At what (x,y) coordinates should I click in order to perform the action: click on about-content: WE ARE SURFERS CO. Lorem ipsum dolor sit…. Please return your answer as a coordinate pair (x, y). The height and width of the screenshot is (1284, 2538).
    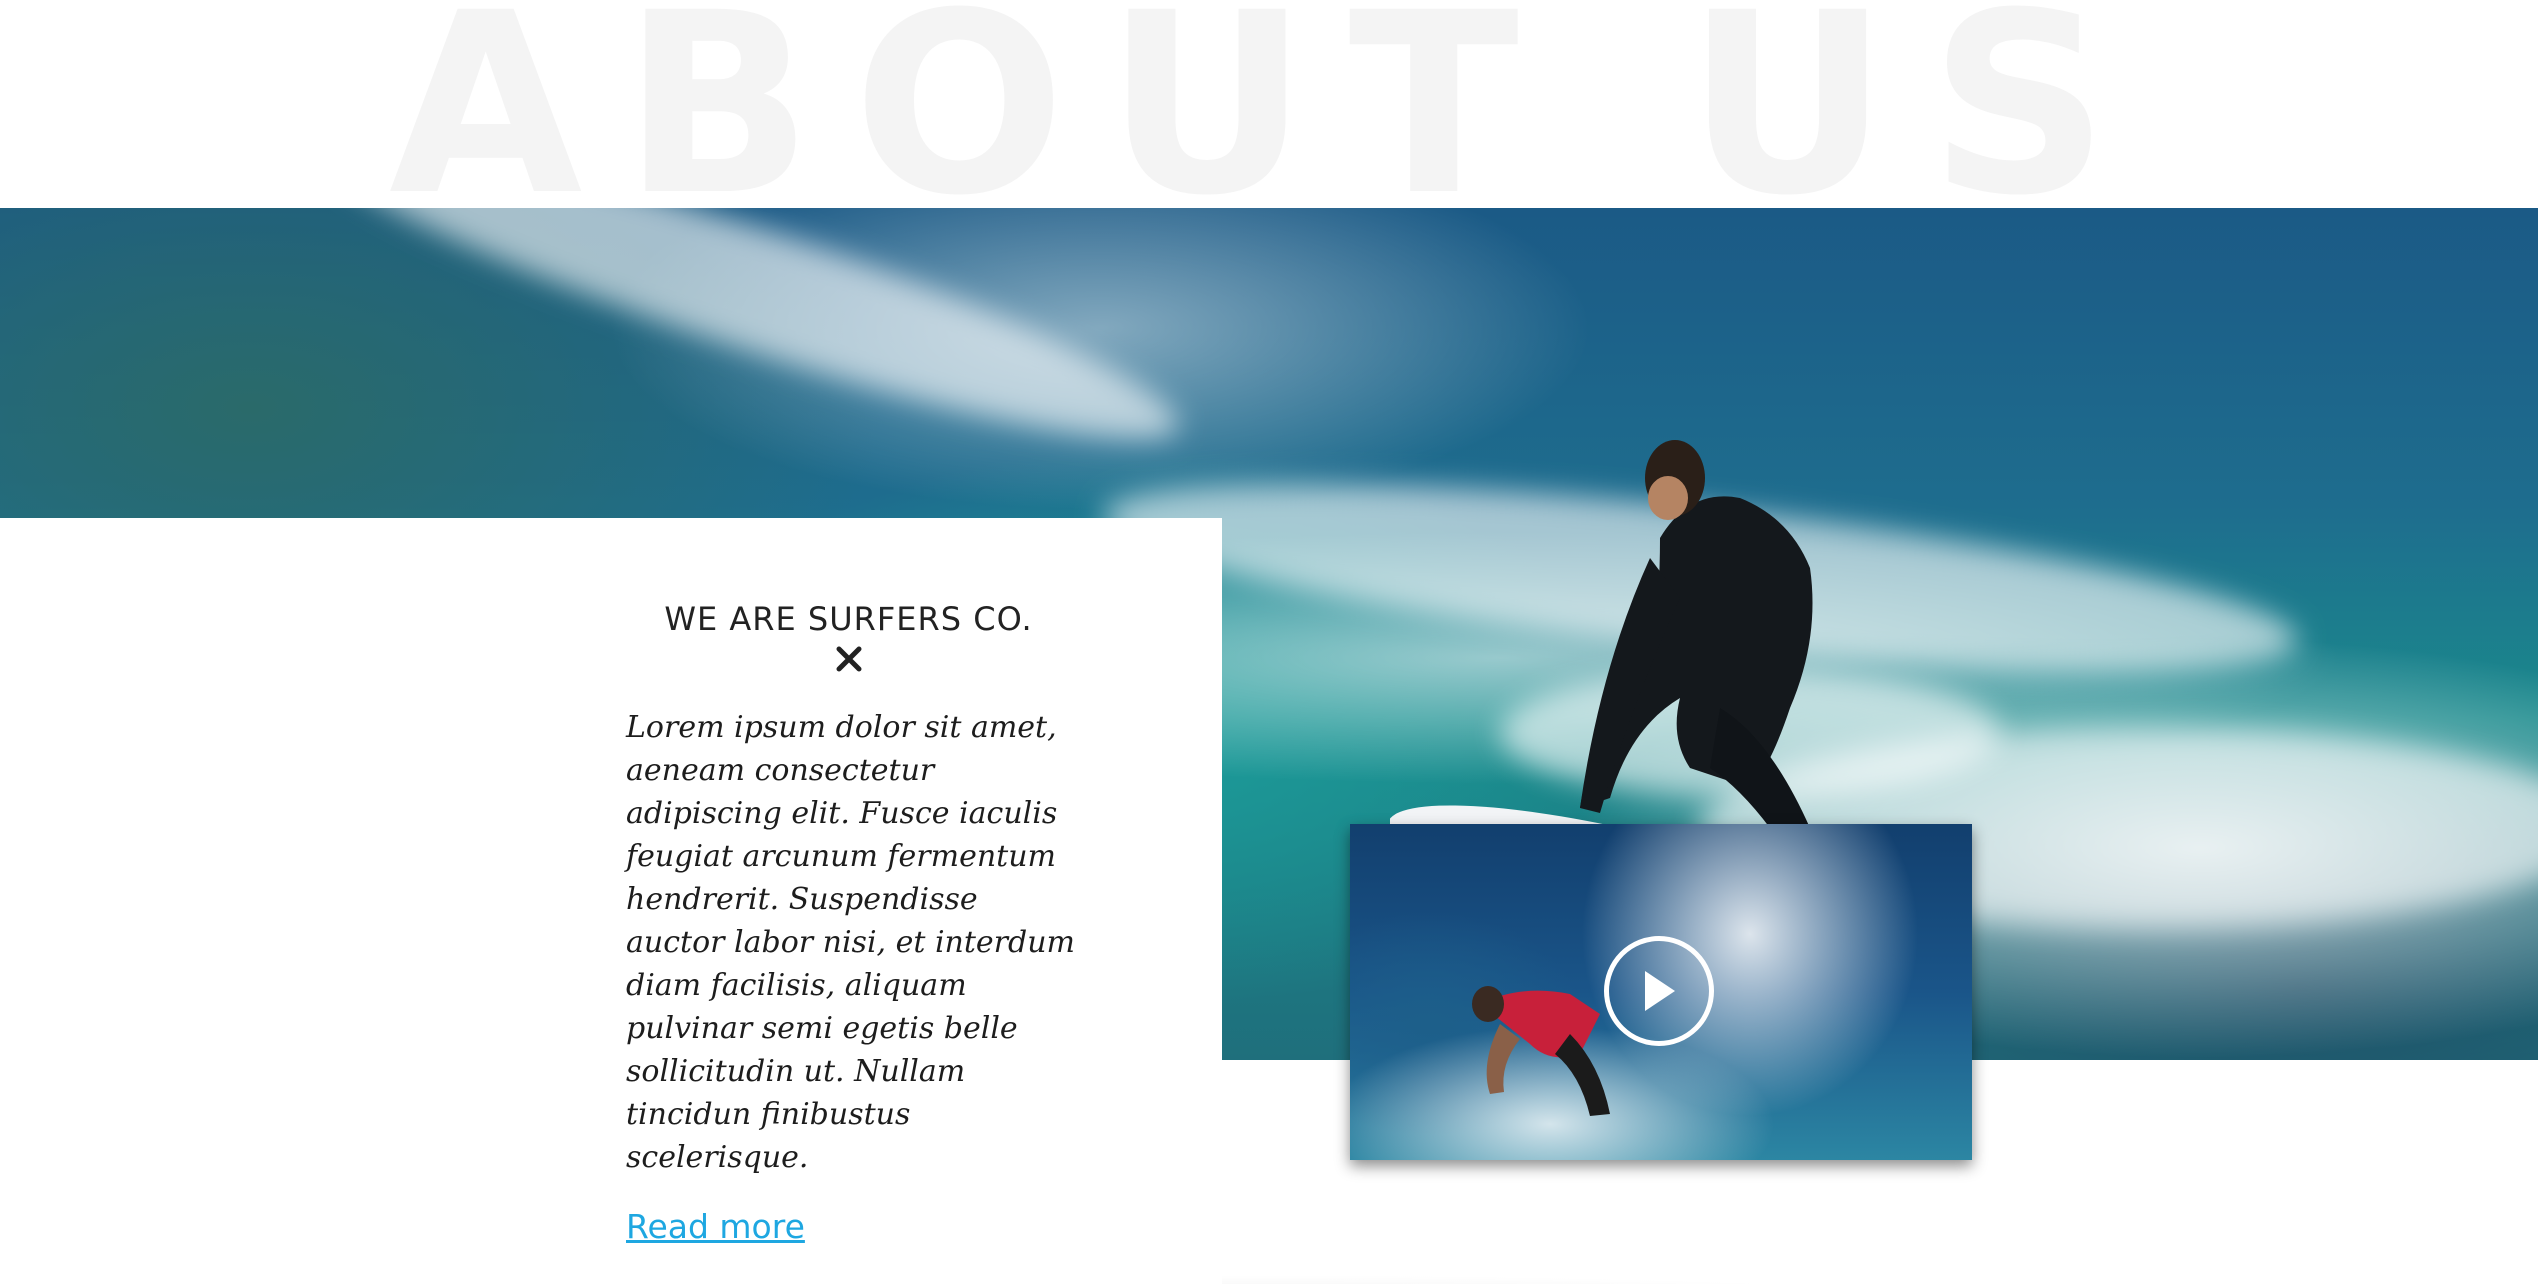
    Looking at the image, I should click on (856, 923).